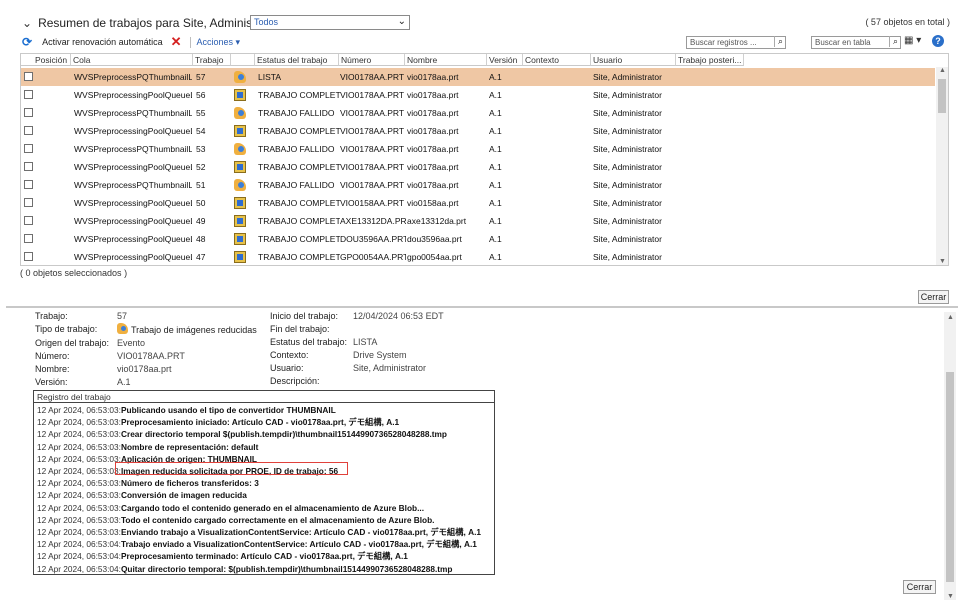  I want to click on log-timestamp: 12 Apr 2024, 06:53:04:, so click(79, 568).